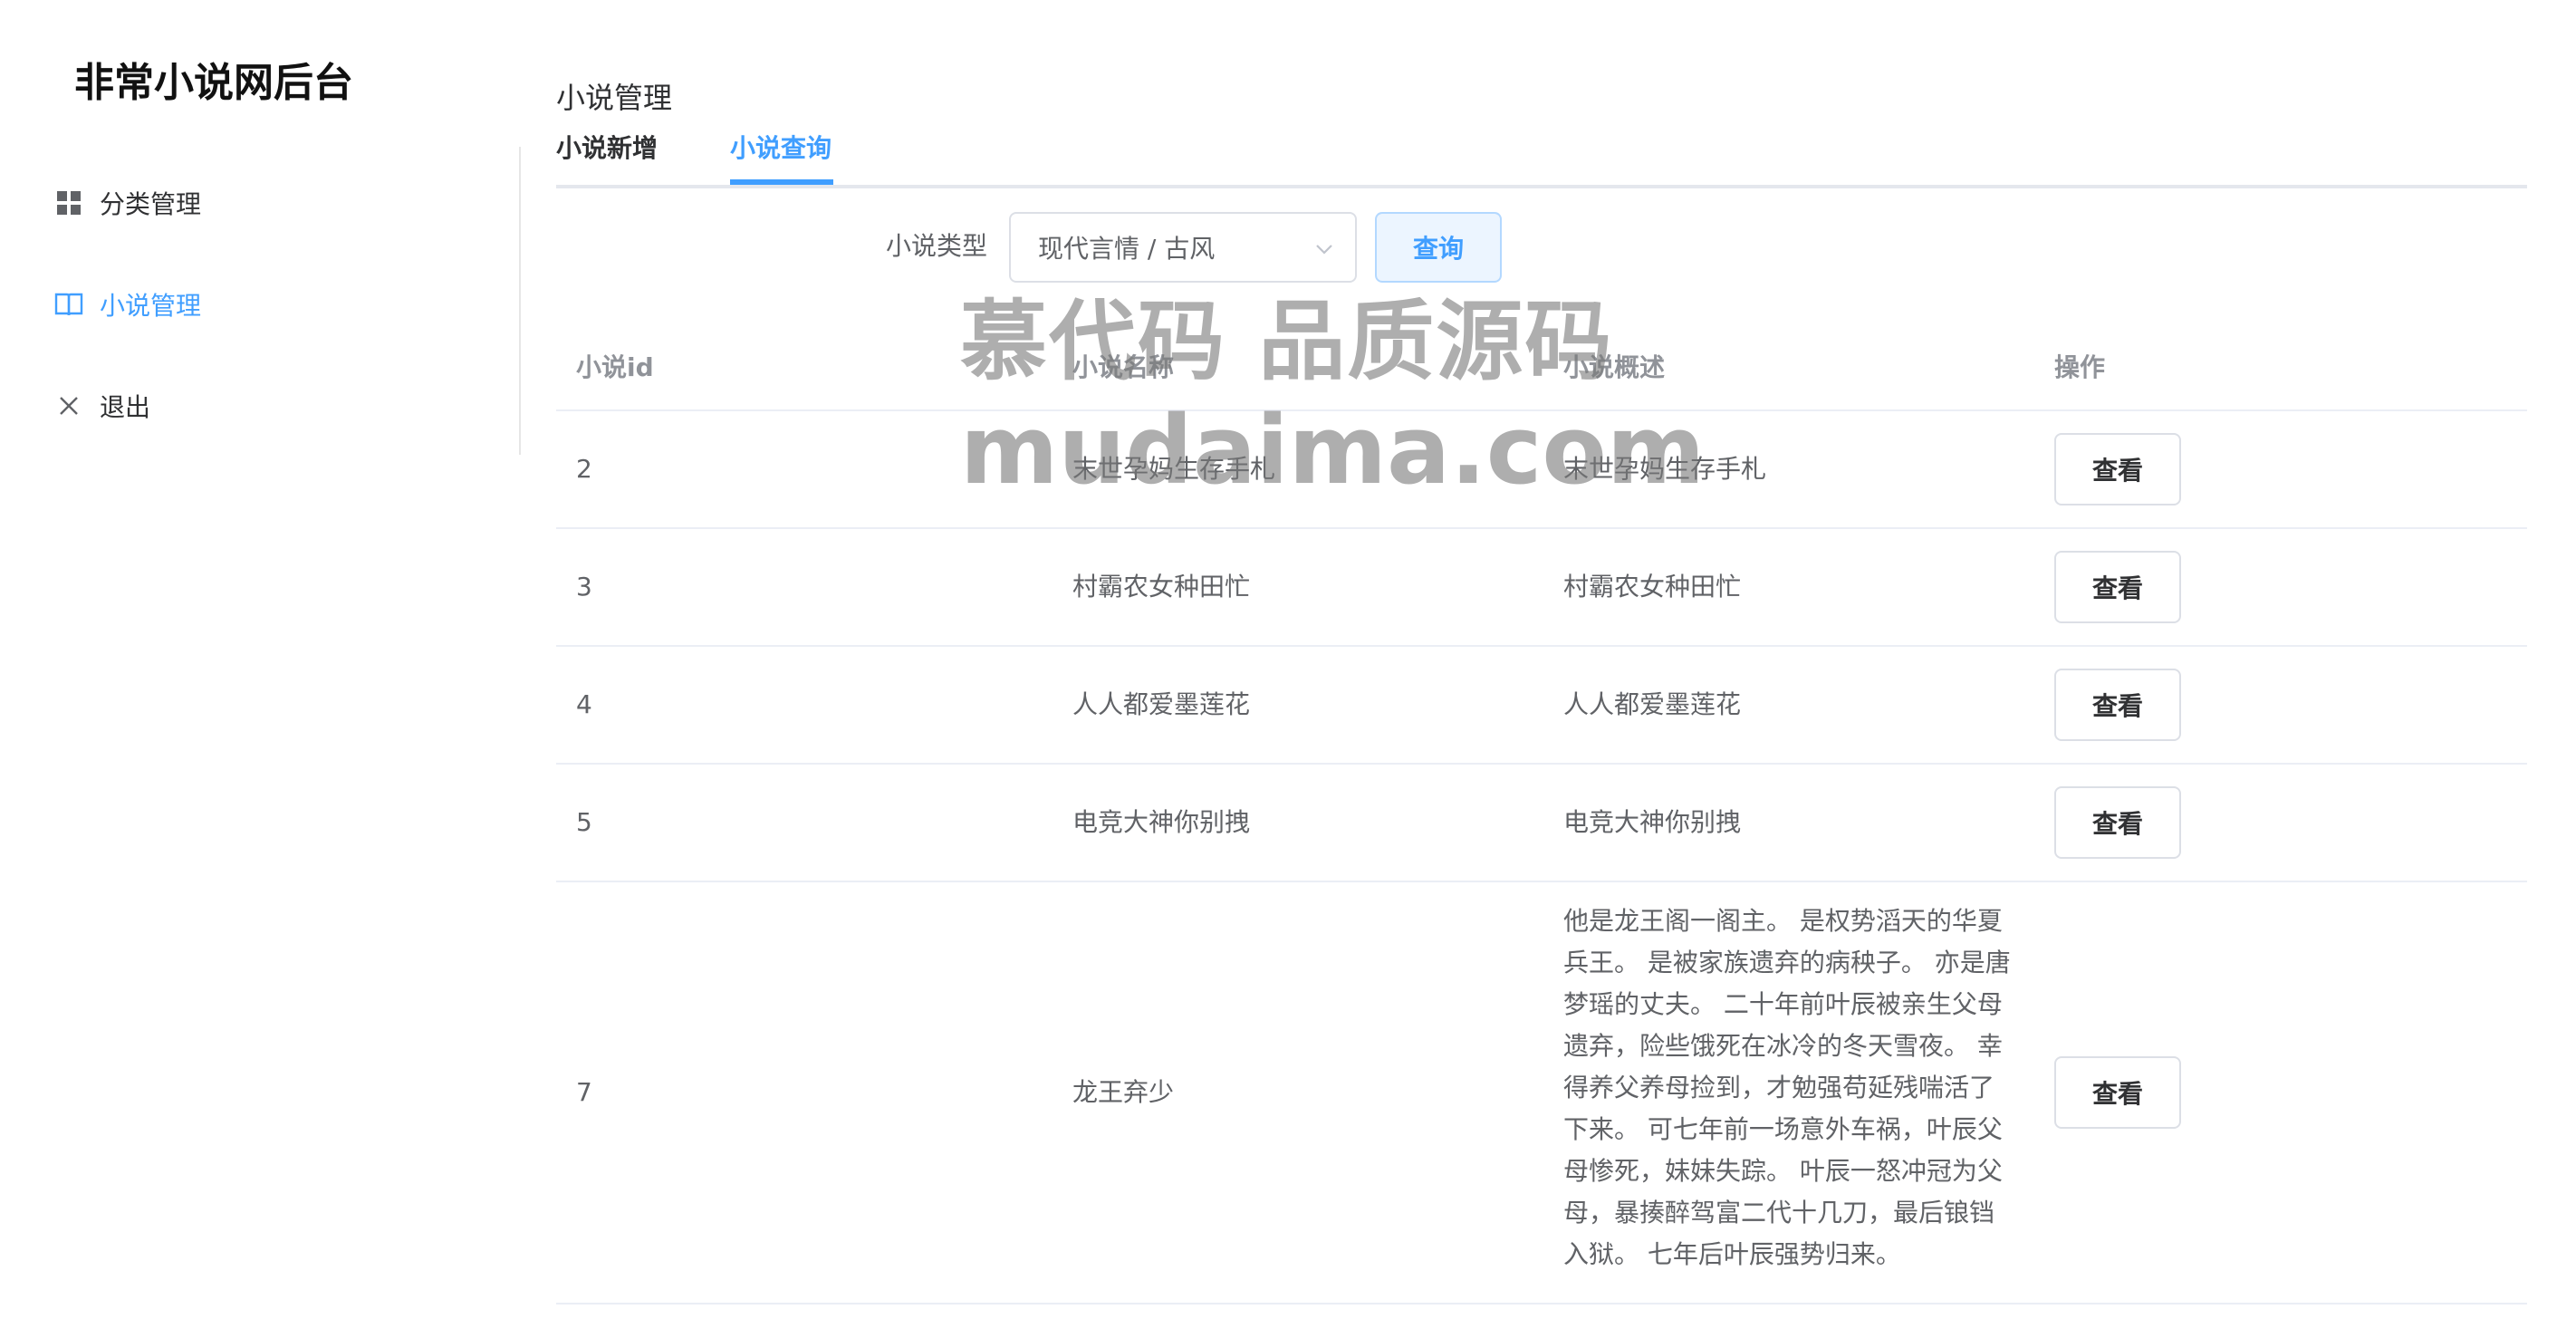 This screenshot has width=2576, height=1319. I want to click on cell-id: 2, so click(584, 469).